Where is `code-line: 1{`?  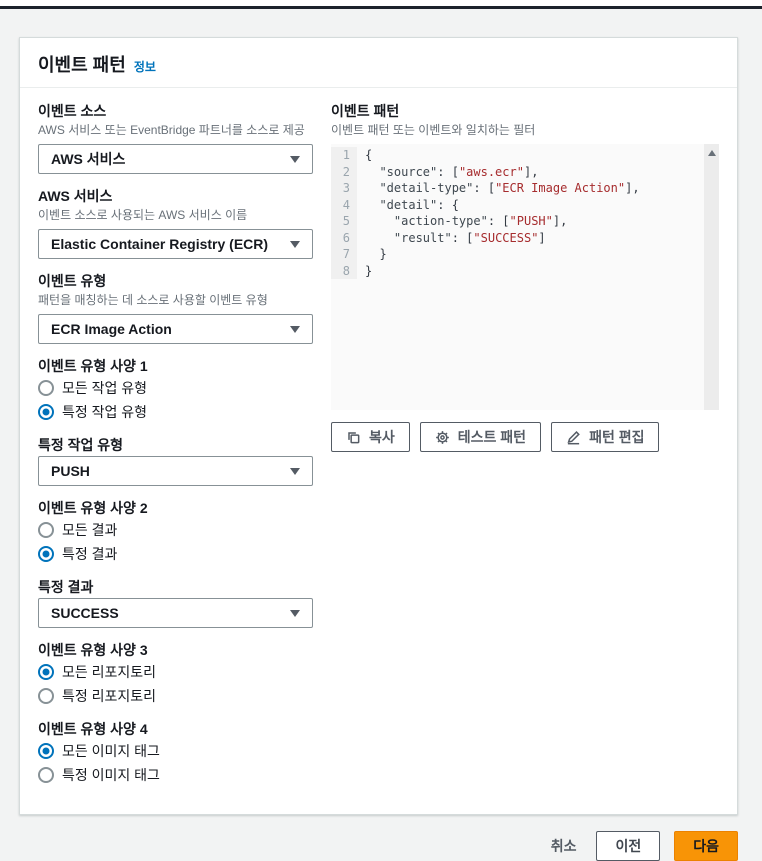 code-line: 1{ is located at coordinates (525, 155).